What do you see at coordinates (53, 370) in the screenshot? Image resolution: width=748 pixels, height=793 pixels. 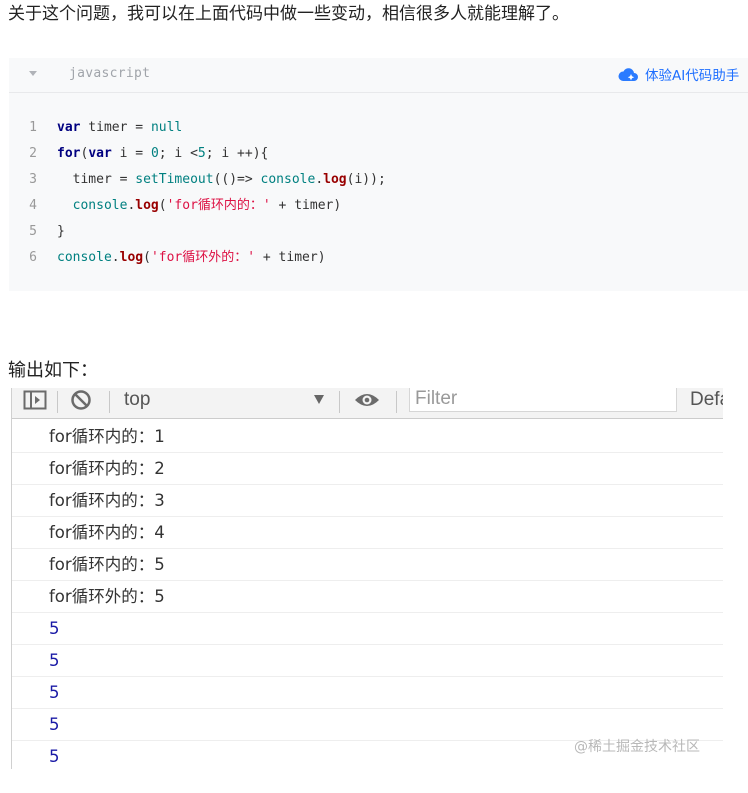 I see `output-label: 输出如下：` at bounding box center [53, 370].